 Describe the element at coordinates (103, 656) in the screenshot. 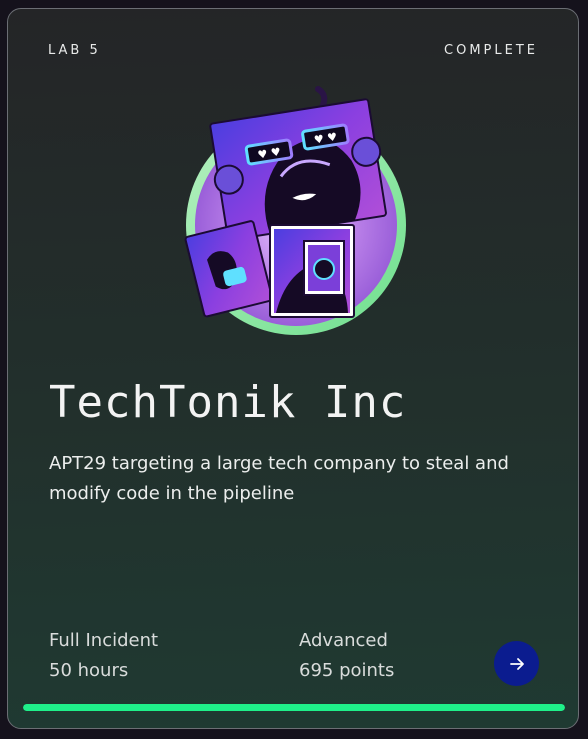

I see `meta-incident: Full Incident 50 hours` at that location.